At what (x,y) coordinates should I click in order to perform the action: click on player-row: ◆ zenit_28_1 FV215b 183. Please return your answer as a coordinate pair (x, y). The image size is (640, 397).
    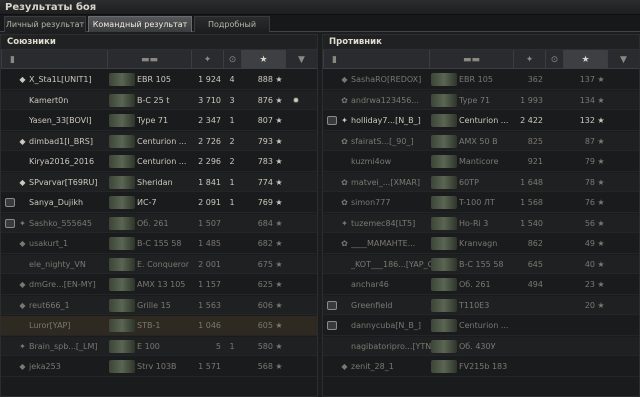
    Looking at the image, I should click on (481, 367).